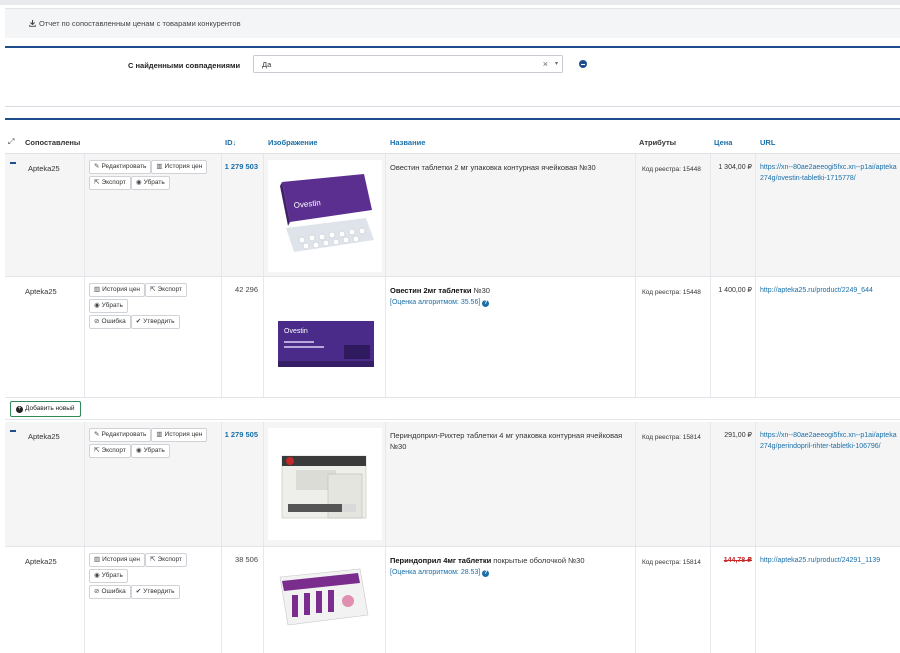 The height and width of the screenshot is (653, 900). What do you see at coordinates (767, 142) in the screenshot?
I see `header-url: URL` at bounding box center [767, 142].